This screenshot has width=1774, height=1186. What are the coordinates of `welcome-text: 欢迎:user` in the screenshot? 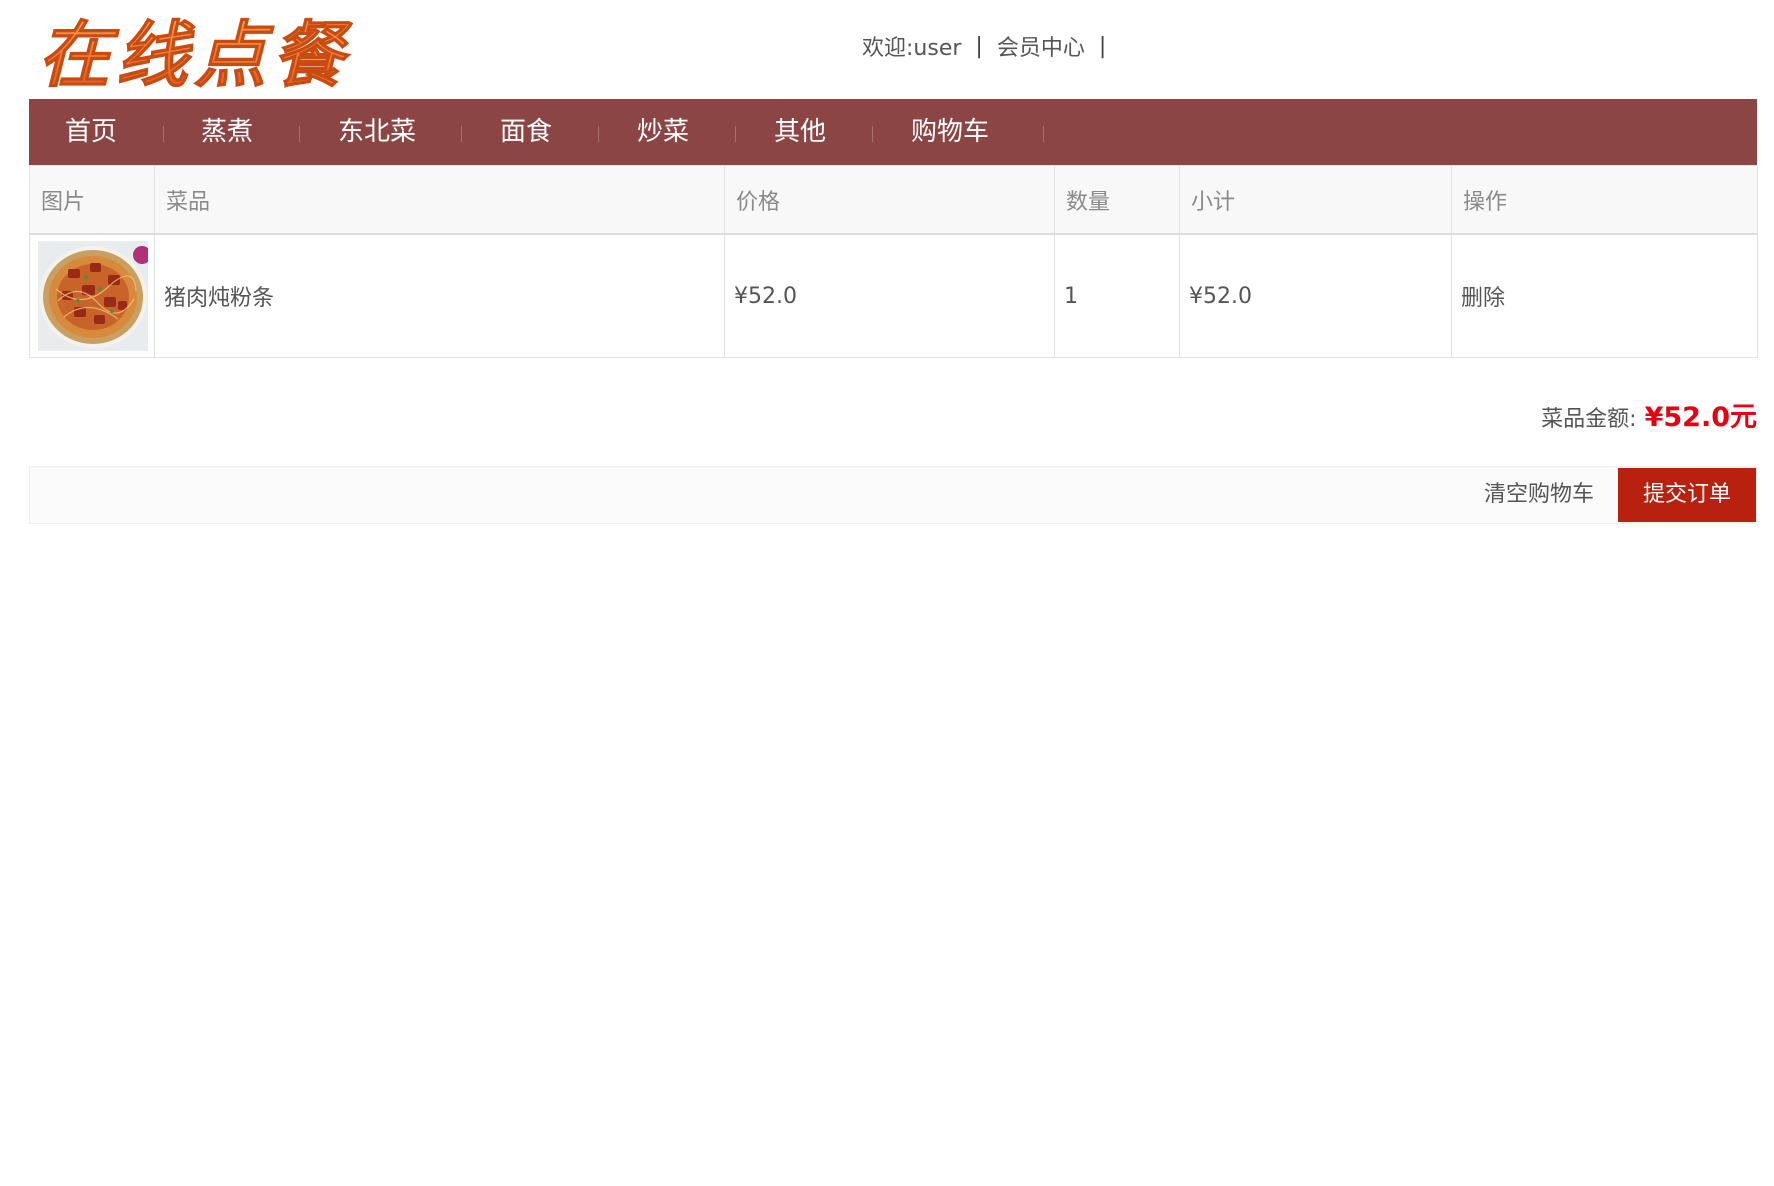 It's located at (912, 48).